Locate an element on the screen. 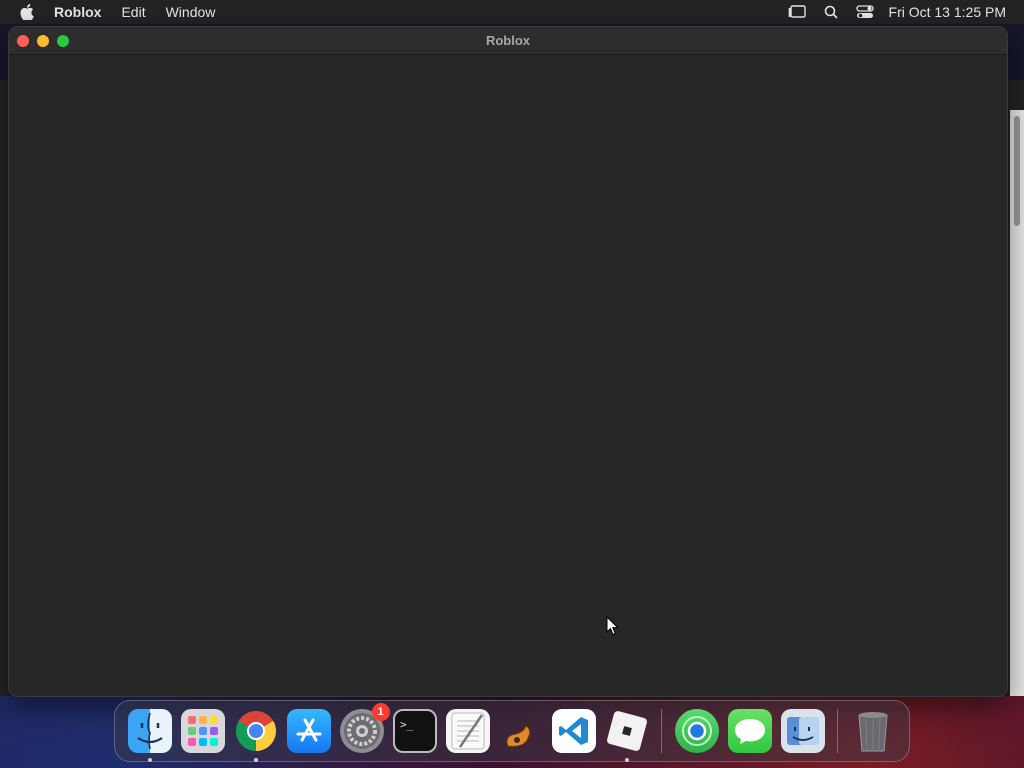 This screenshot has height=768, width=1024. dock-system-settings-icon: 1 is located at coordinates (364, 728).